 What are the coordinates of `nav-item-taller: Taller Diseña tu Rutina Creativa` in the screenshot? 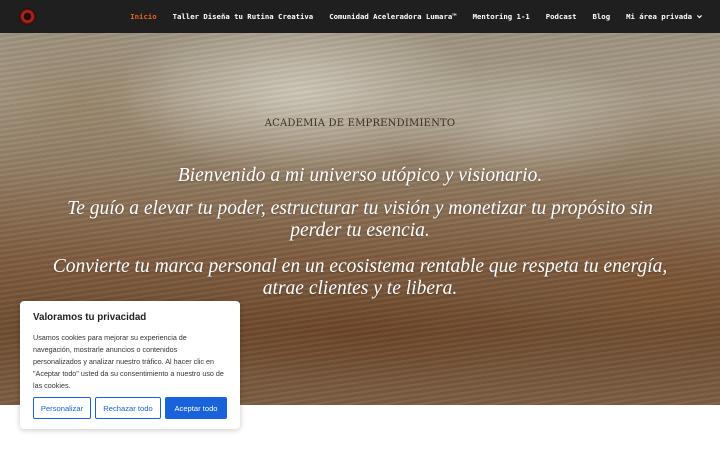 It's located at (243, 16).